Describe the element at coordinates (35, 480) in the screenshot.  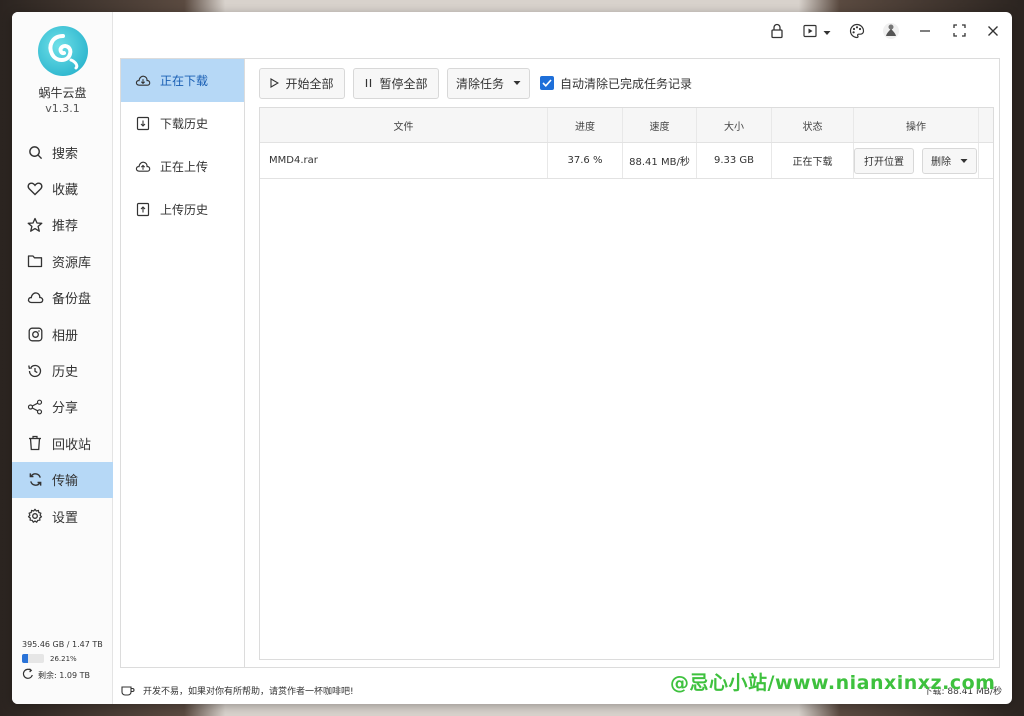
I see `sync-icon` at that location.